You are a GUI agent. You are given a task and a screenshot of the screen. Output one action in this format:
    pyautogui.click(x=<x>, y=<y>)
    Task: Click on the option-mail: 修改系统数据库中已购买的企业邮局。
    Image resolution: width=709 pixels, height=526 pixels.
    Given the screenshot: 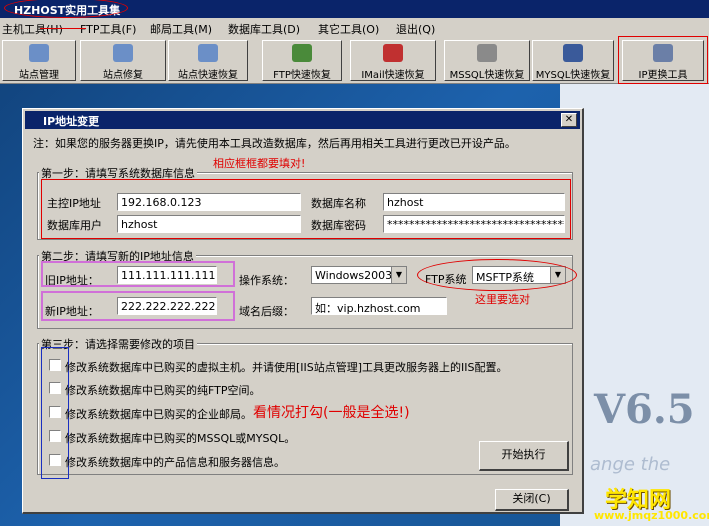 What is the action you would take?
    pyautogui.click(x=158, y=414)
    